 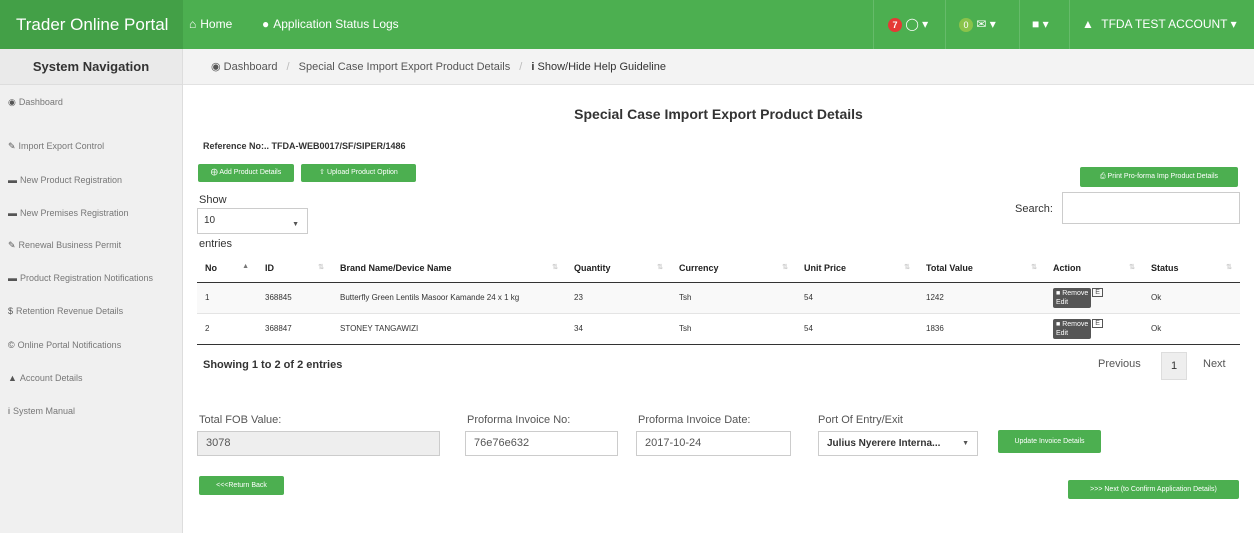 What do you see at coordinates (80, 278) in the screenshot?
I see `sidebar-item-product-notifications: ▬ Product Registration Notifications` at bounding box center [80, 278].